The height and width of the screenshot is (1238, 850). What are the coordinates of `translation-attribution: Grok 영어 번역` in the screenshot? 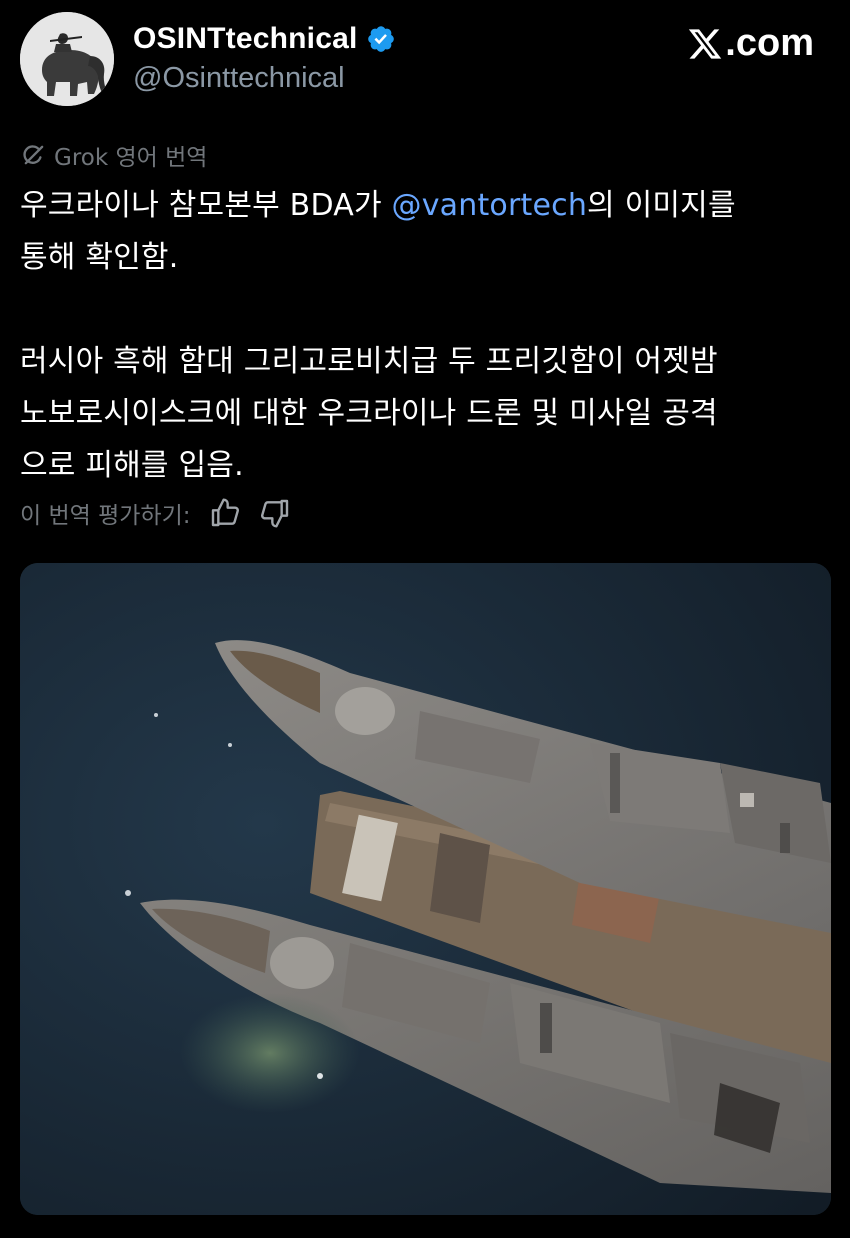 It's located at (113, 155).